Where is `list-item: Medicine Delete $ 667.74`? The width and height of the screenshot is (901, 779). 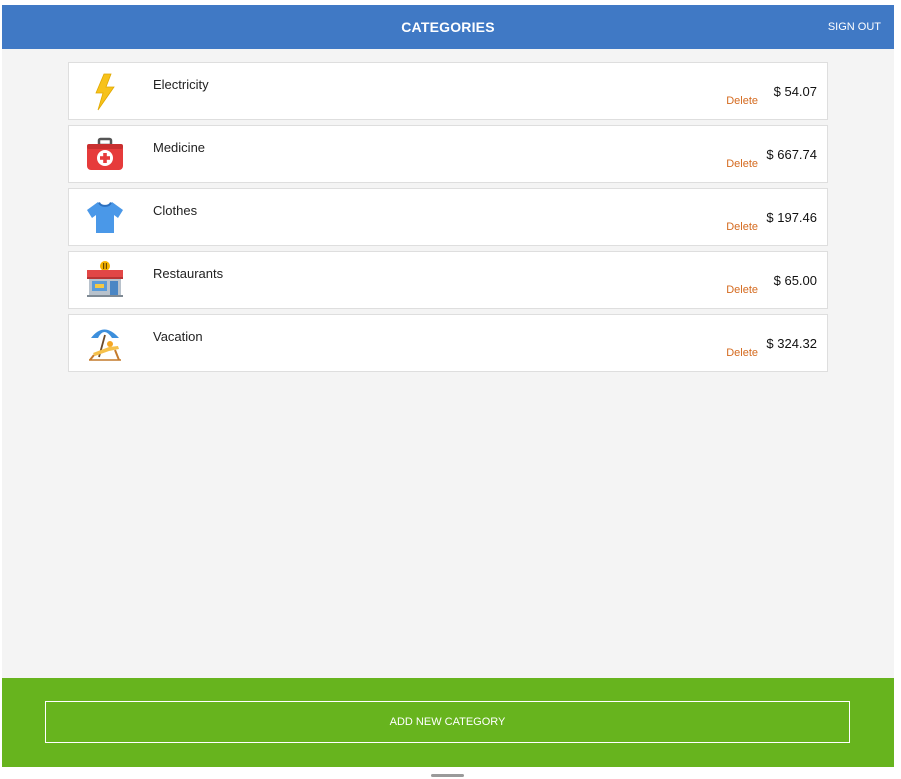 list-item: Medicine Delete $ 667.74 is located at coordinates (448, 154).